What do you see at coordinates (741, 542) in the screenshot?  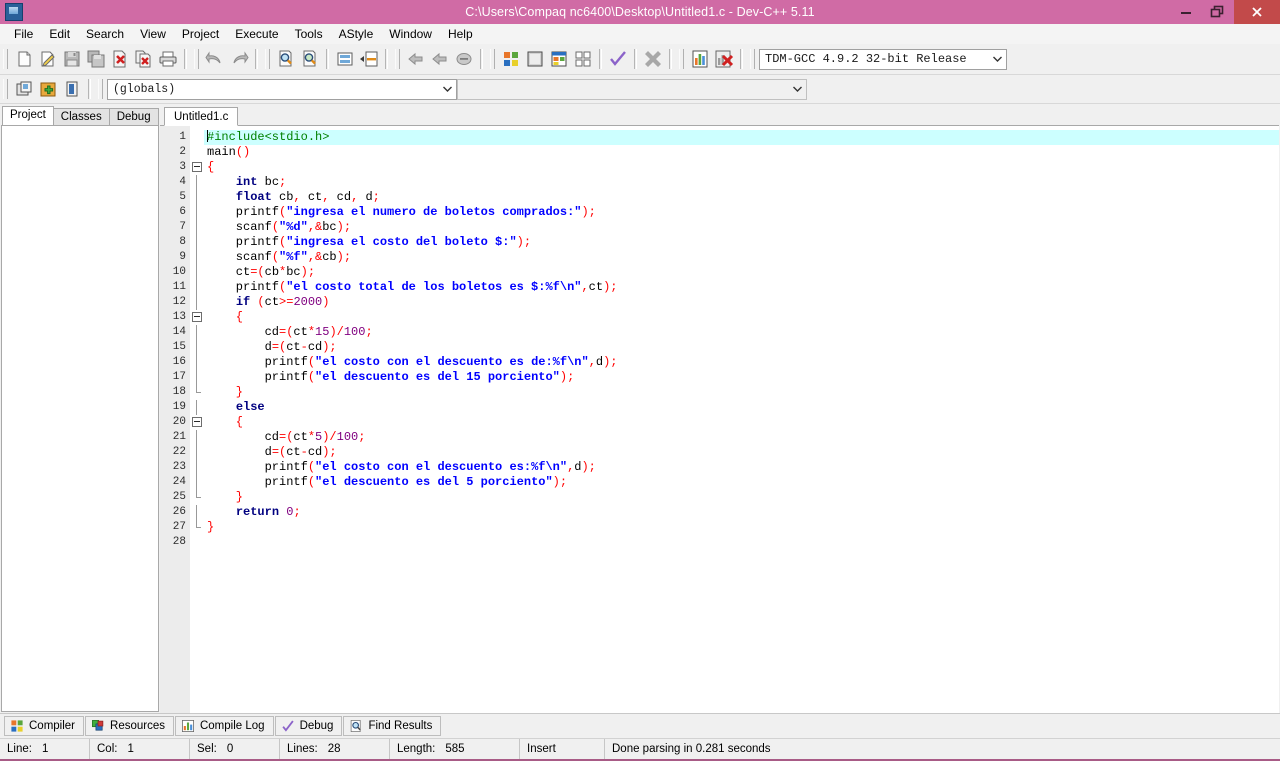 I see `code-line` at bounding box center [741, 542].